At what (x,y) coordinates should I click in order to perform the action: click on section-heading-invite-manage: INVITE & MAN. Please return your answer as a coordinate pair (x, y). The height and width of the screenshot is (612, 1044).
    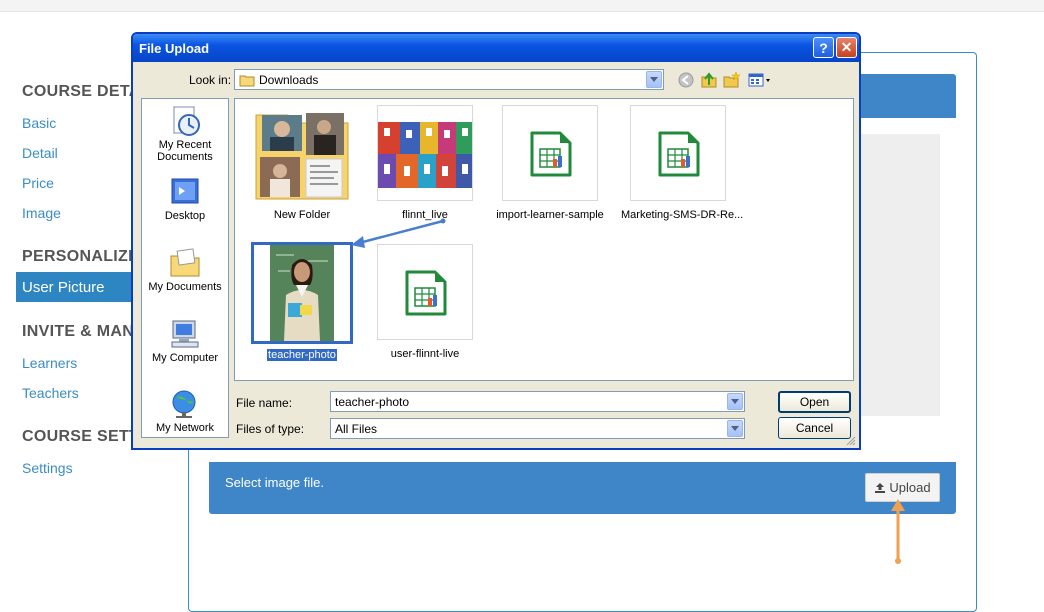
    Looking at the image, I should click on (78, 331).